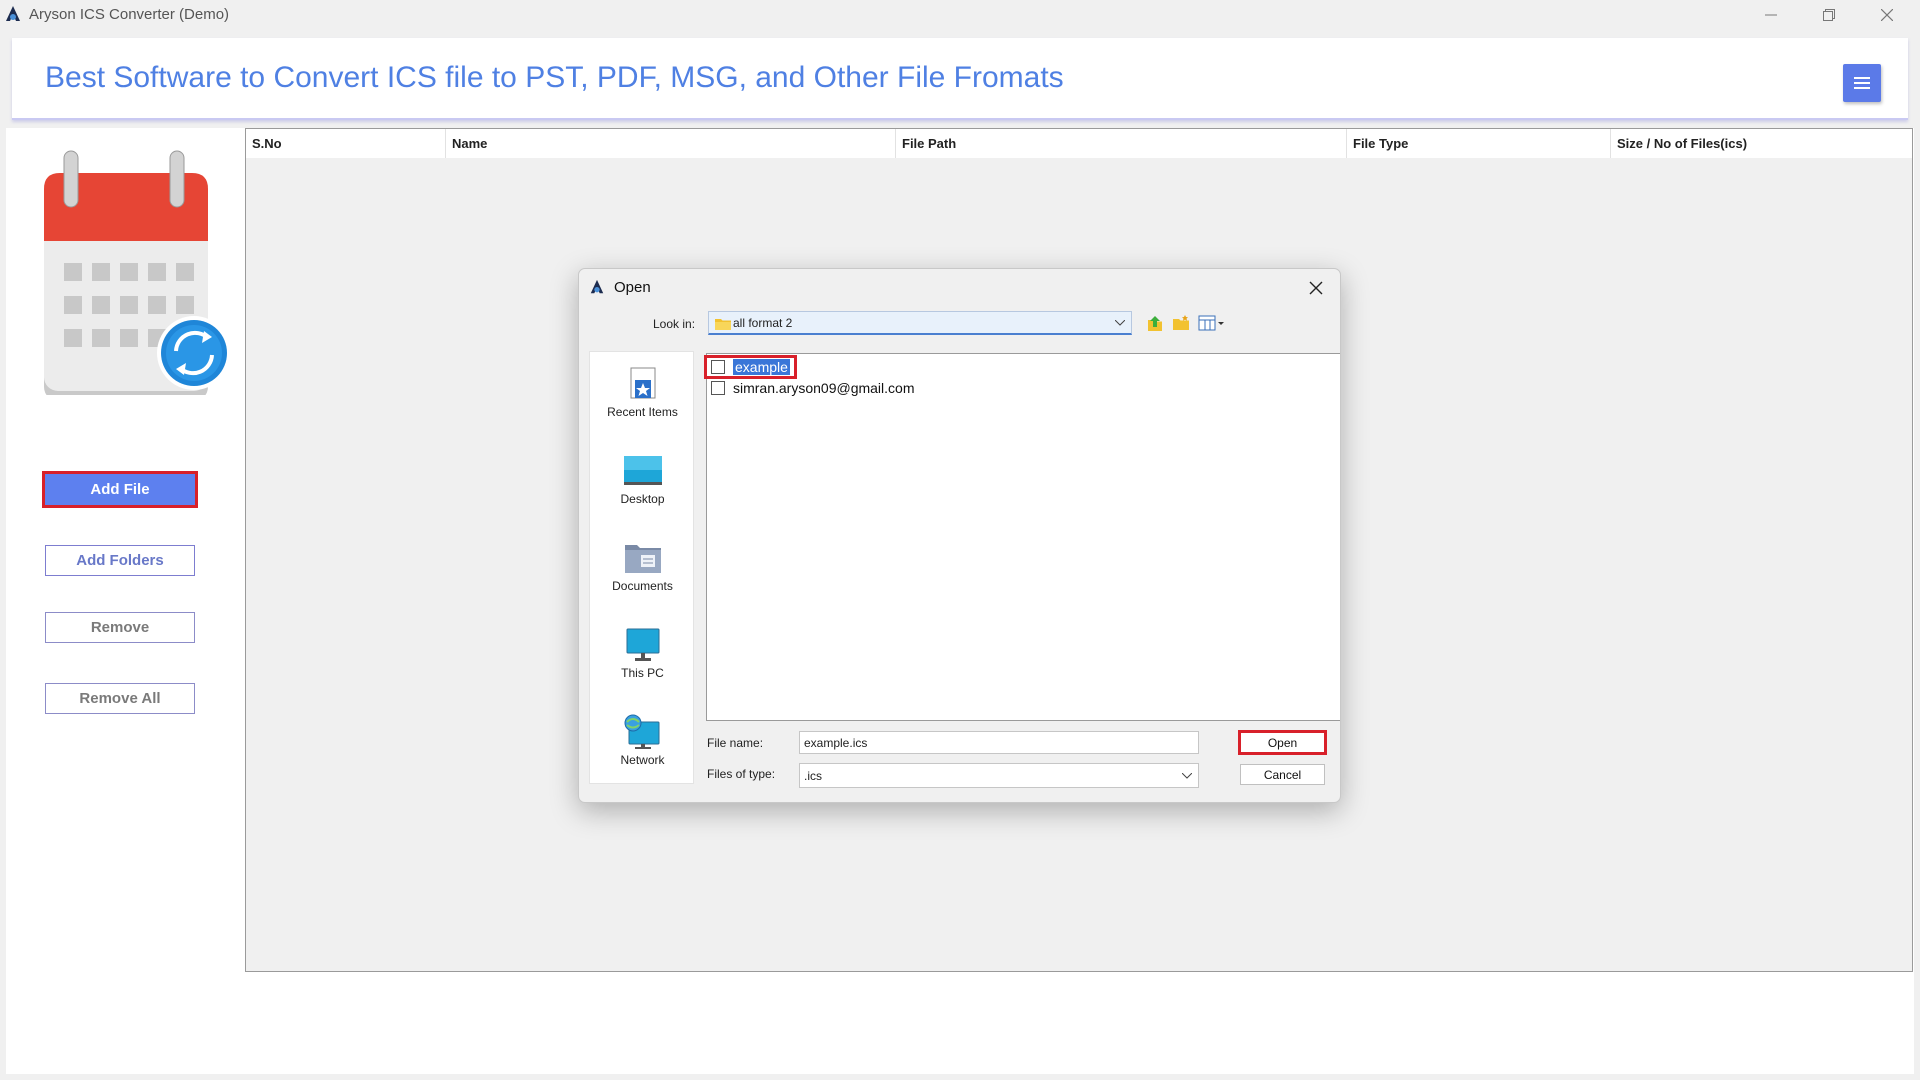  I want to click on file-type-value: .ics, so click(813, 775).